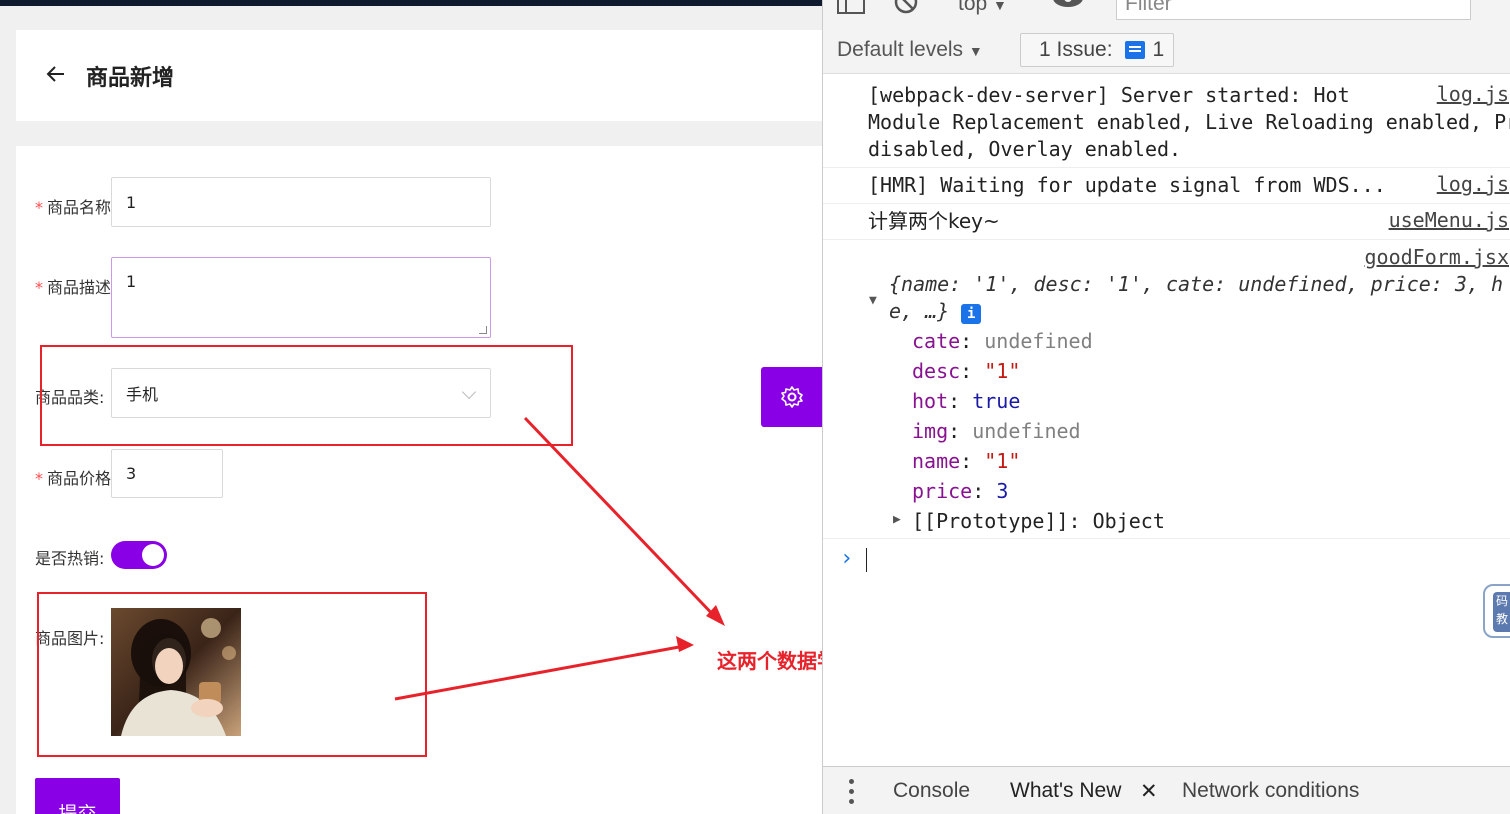 The width and height of the screenshot is (1510, 814). What do you see at coordinates (1038, 521) in the screenshot?
I see `prototype-line: [[Prototype]]: Object` at bounding box center [1038, 521].